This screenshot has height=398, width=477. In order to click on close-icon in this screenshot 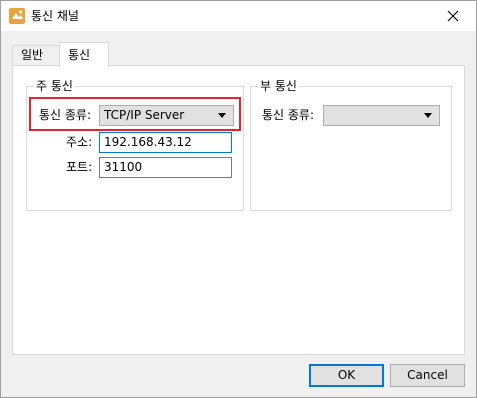, I will do `click(453, 16)`.